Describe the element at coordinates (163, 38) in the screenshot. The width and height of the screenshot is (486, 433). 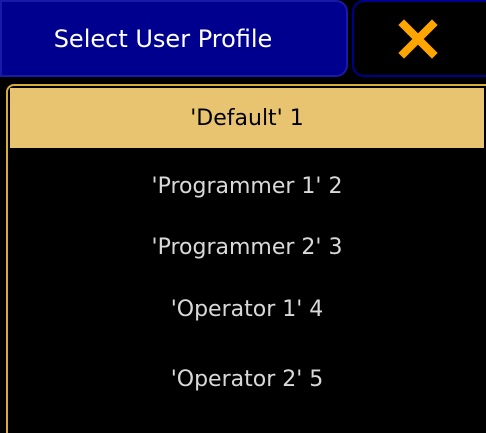
I see `dialog-title: Select User Profile` at that location.